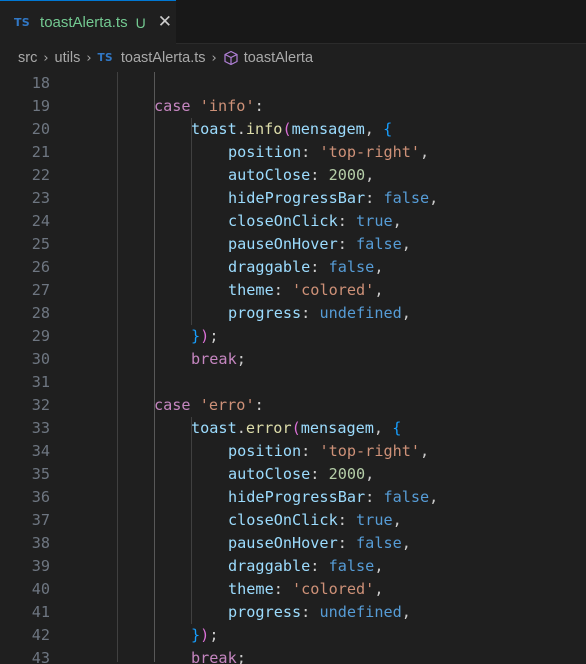 This screenshot has width=586, height=664. Describe the element at coordinates (218, 655) in the screenshot. I see `code-text: break;` at that location.